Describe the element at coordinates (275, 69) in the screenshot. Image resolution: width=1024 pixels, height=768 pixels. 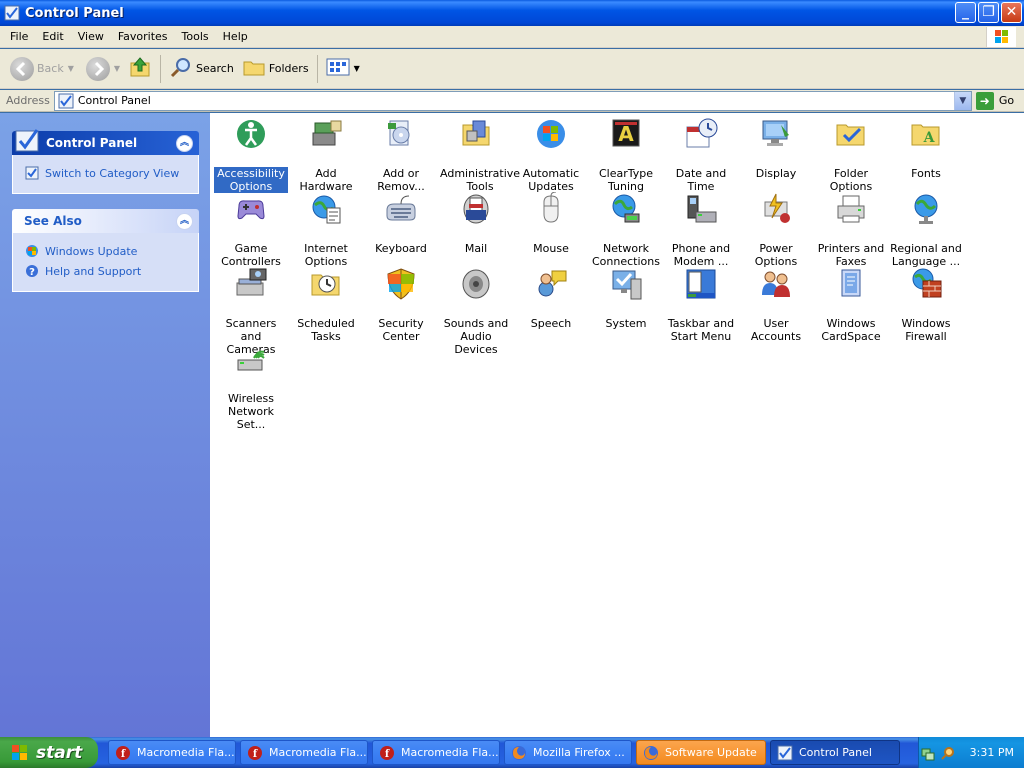
I see `folders-button: Folders` at that location.